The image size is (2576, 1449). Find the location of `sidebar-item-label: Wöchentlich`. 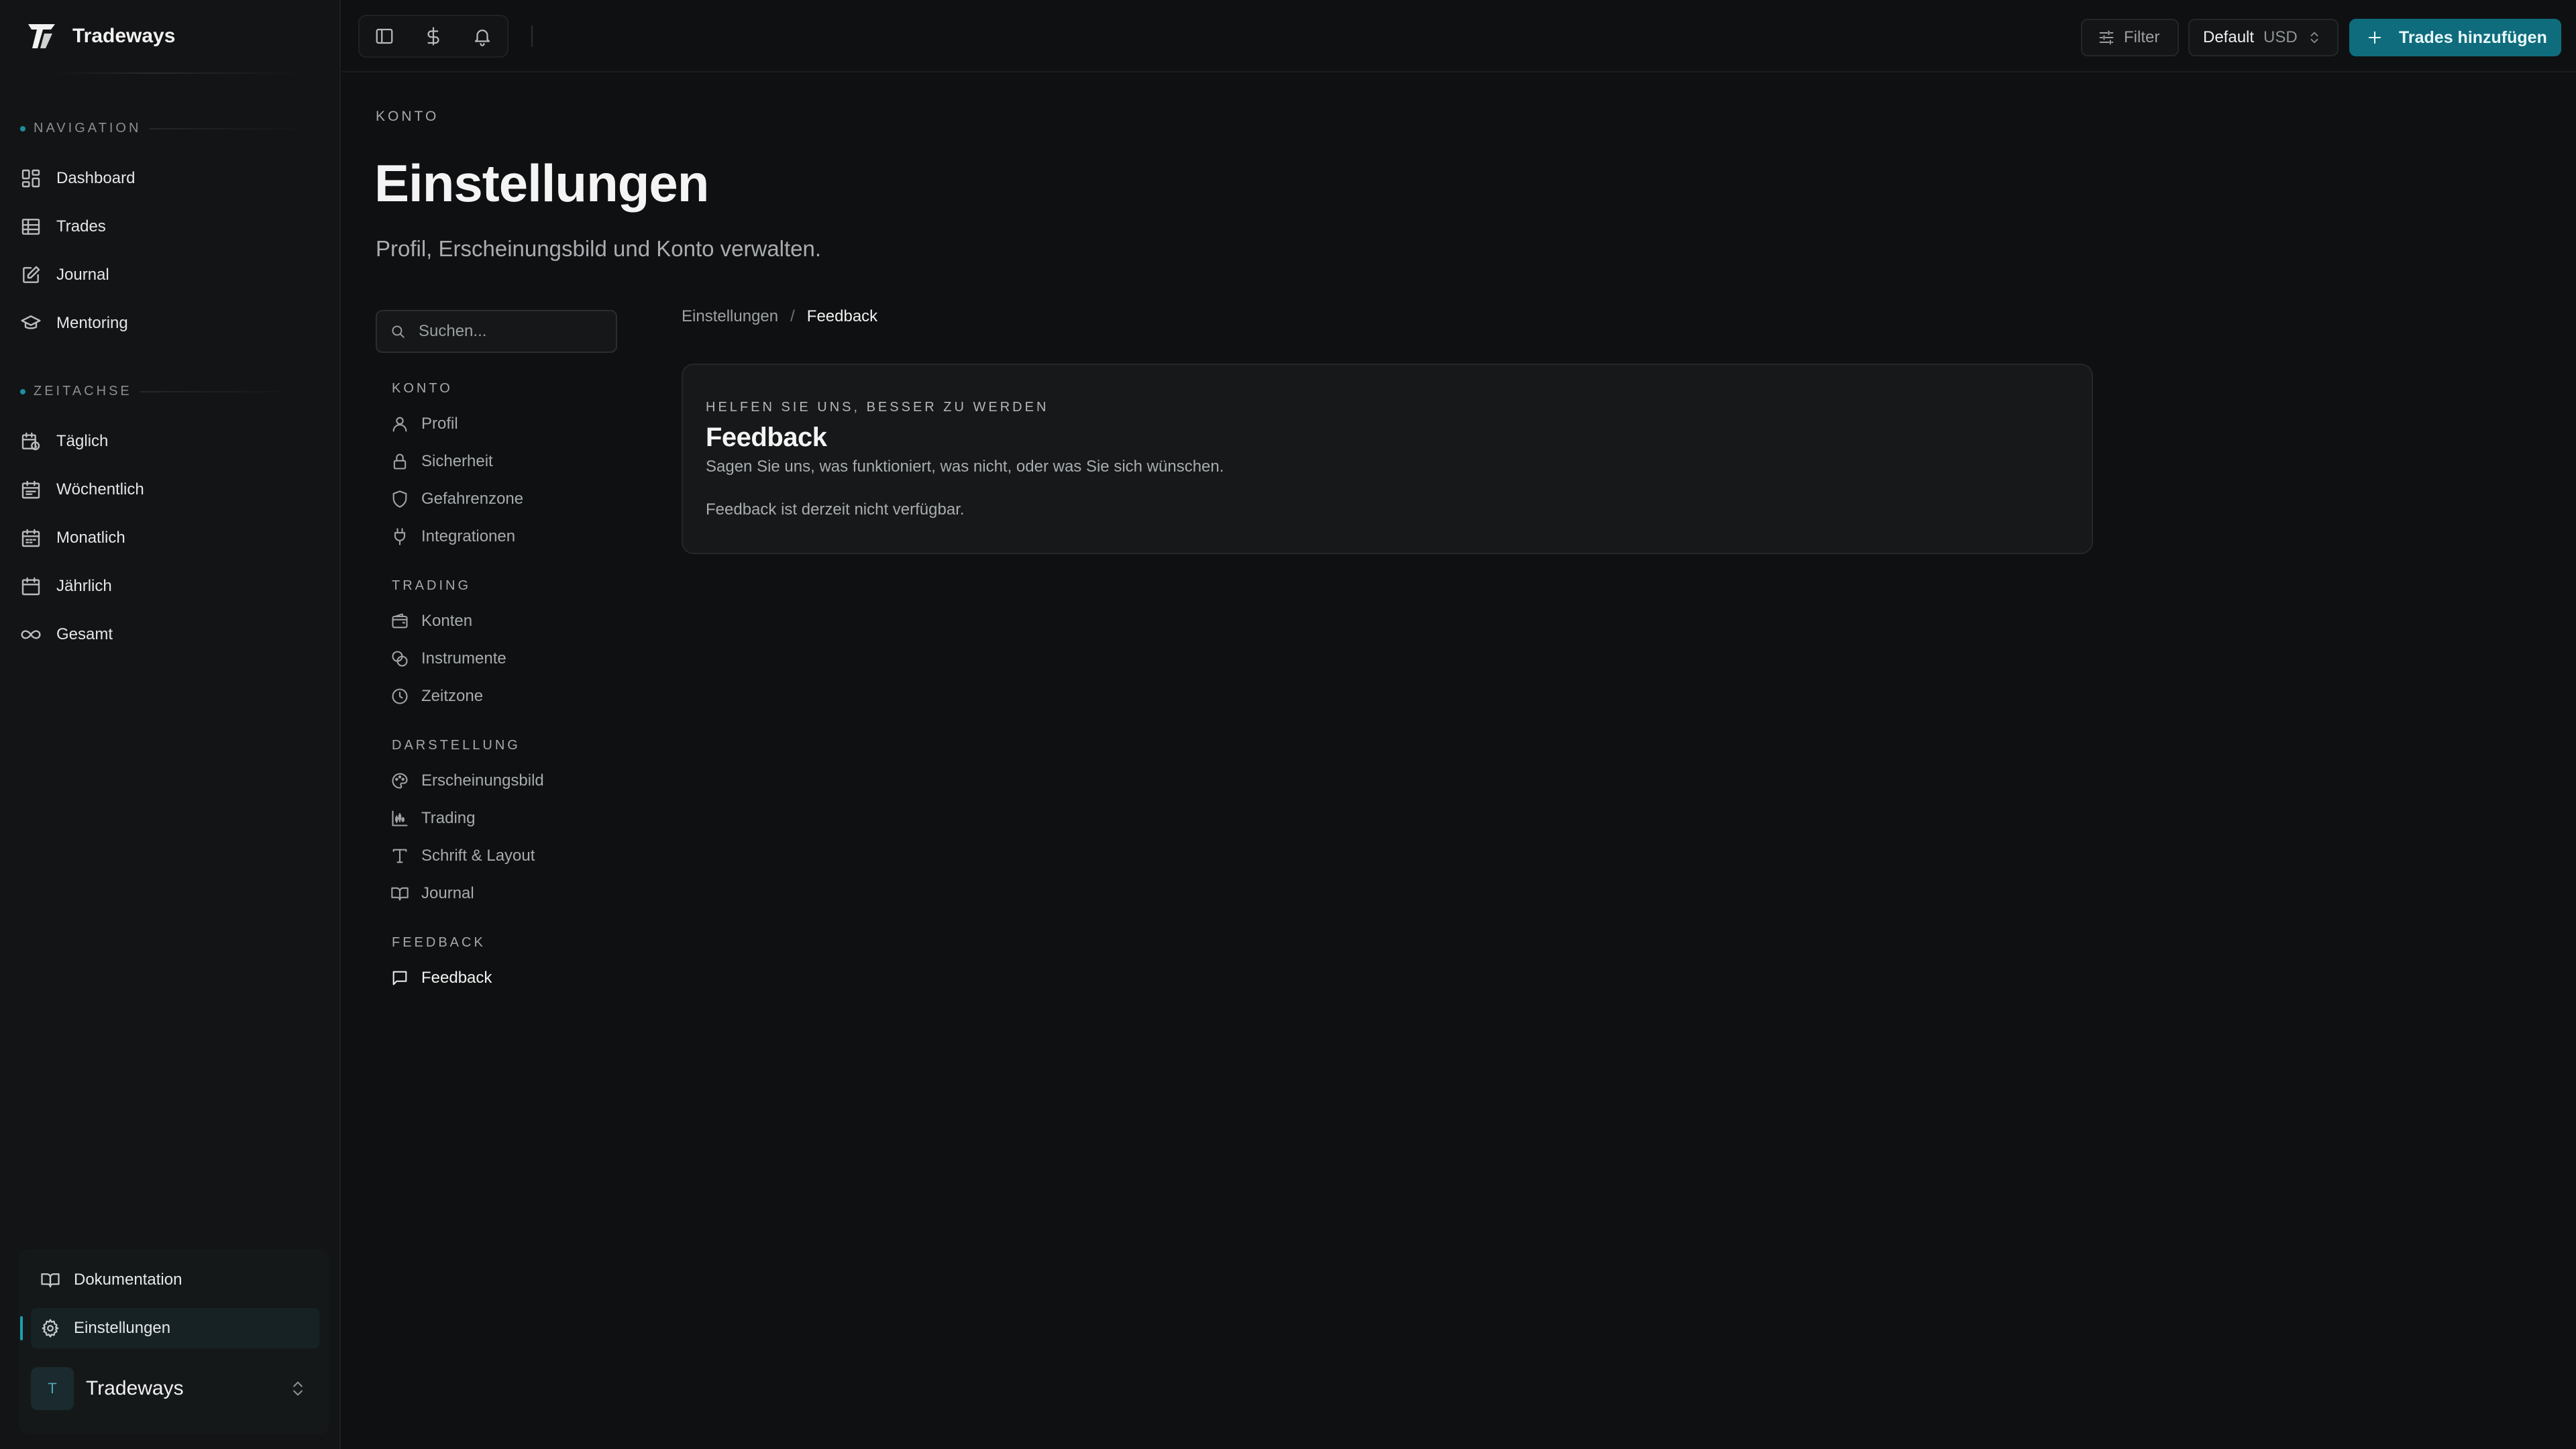

sidebar-item-label: Wöchentlich is located at coordinates (100, 489).